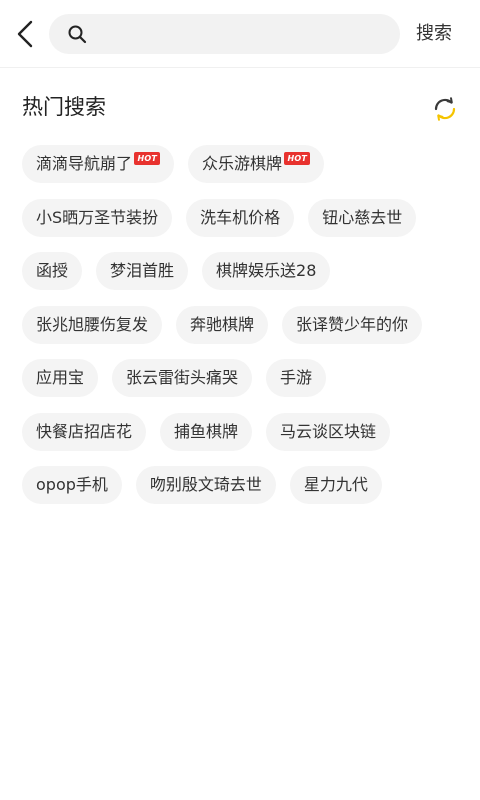 The width and height of the screenshot is (480, 800). I want to click on hot-search-tag-label: 滴滴导航崩了, so click(84, 163).